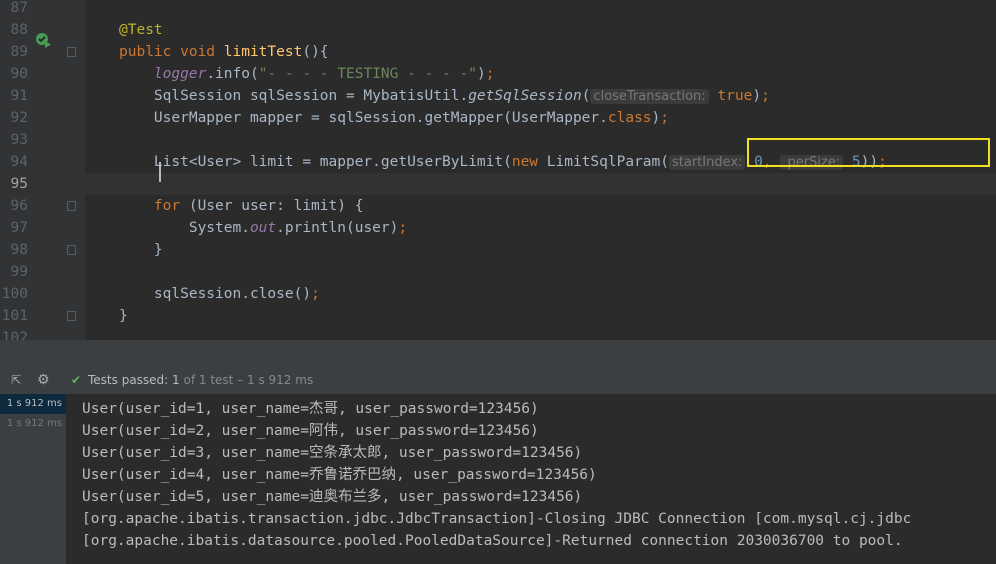 The width and height of the screenshot is (996, 564). Describe the element at coordinates (868, 152) in the screenshot. I see `highlight-box` at that location.